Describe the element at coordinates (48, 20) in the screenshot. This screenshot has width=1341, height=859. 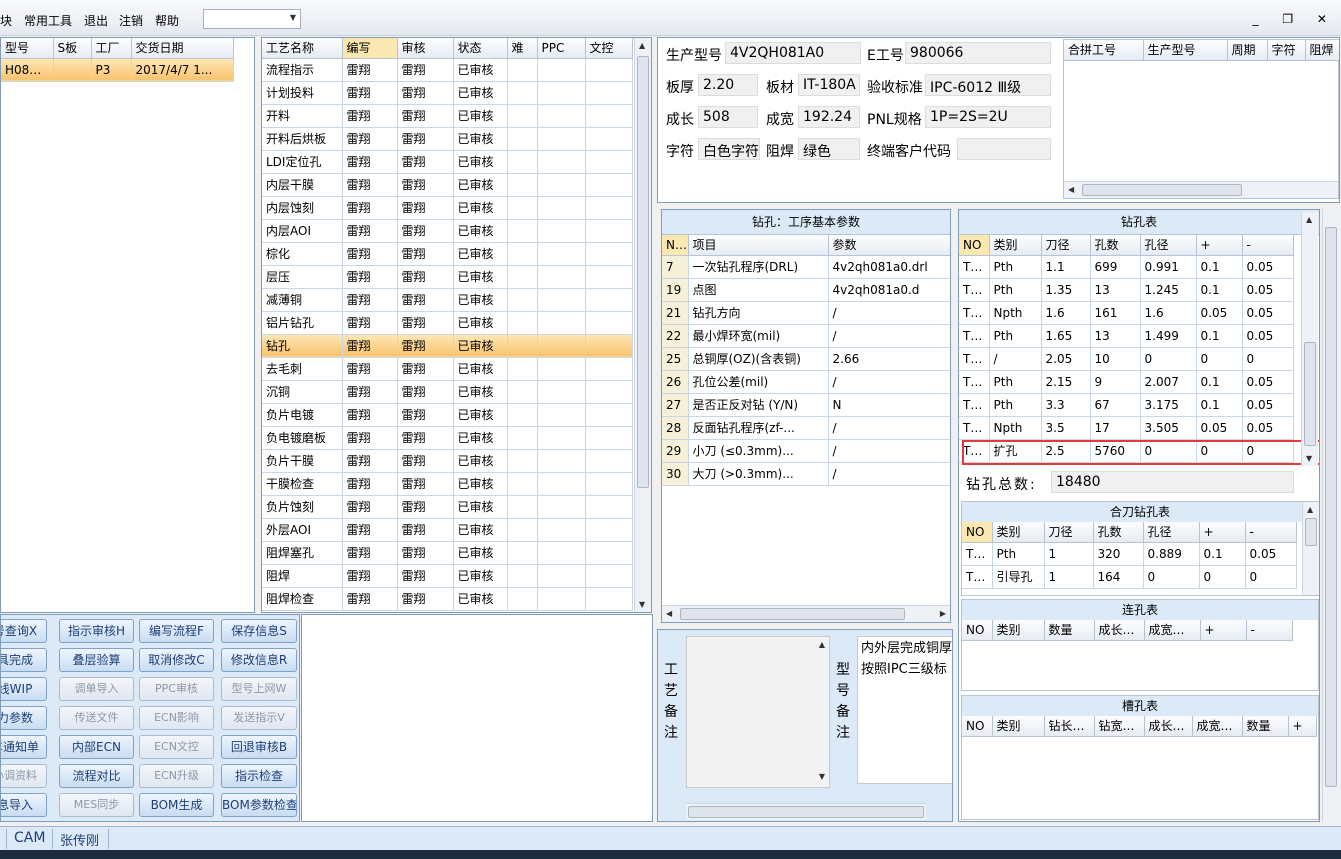
I see `menu-tools: 常用工具` at that location.